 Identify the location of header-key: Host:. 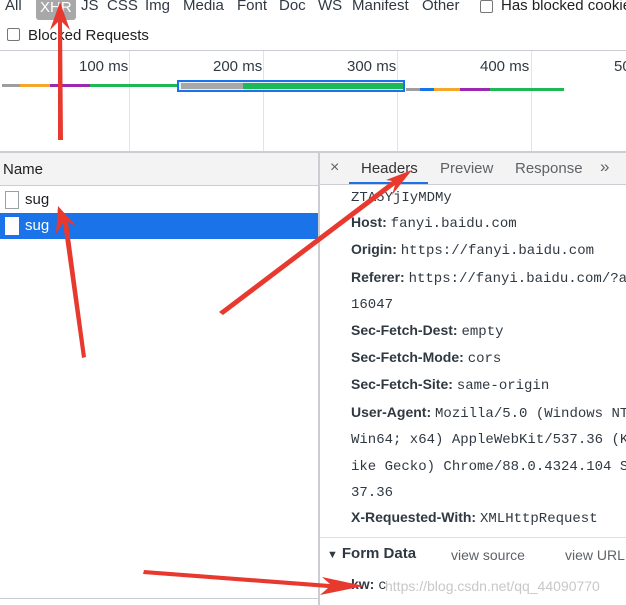
(369, 222).